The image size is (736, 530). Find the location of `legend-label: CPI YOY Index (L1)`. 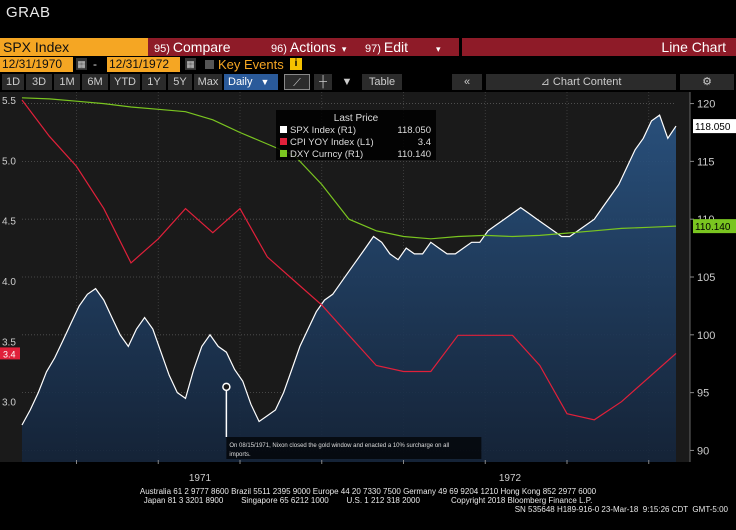

legend-label: CPI YOY Index (L1) is located at coordinates (332, 142).